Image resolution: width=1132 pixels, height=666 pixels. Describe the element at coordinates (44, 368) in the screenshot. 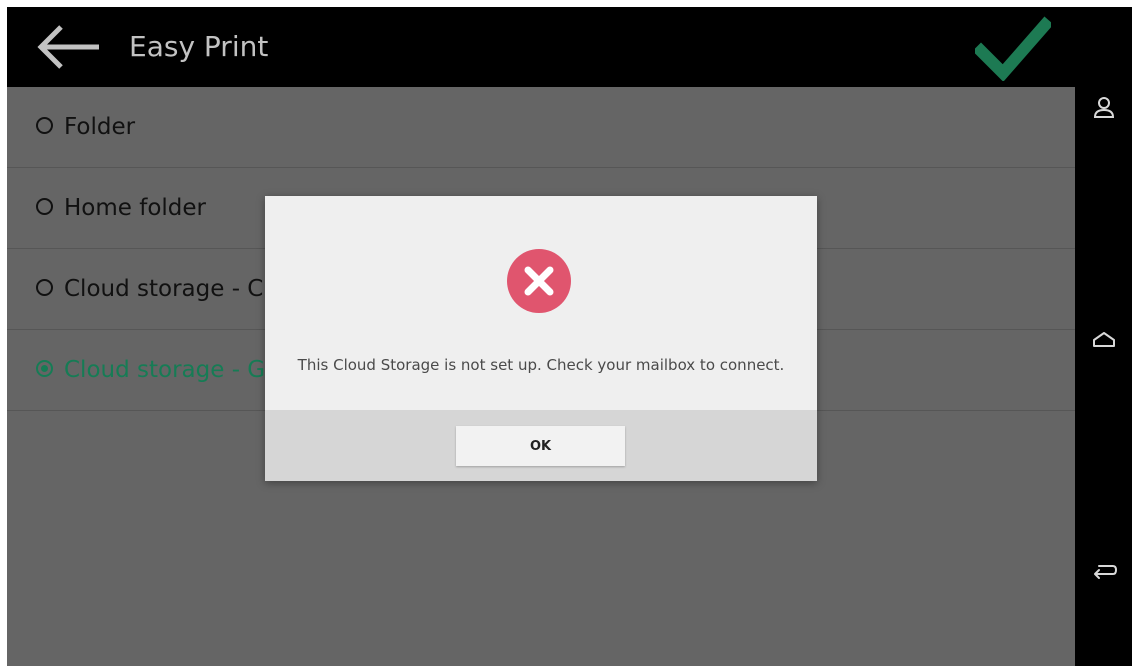

I see `radio-button-selected` at that location.